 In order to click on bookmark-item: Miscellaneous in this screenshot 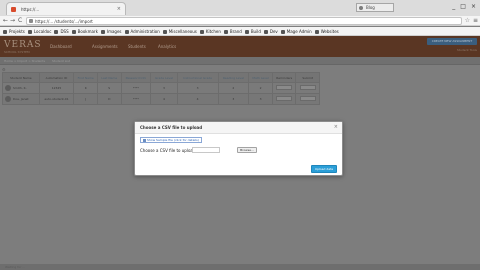, I will do `click(179, 31)`.